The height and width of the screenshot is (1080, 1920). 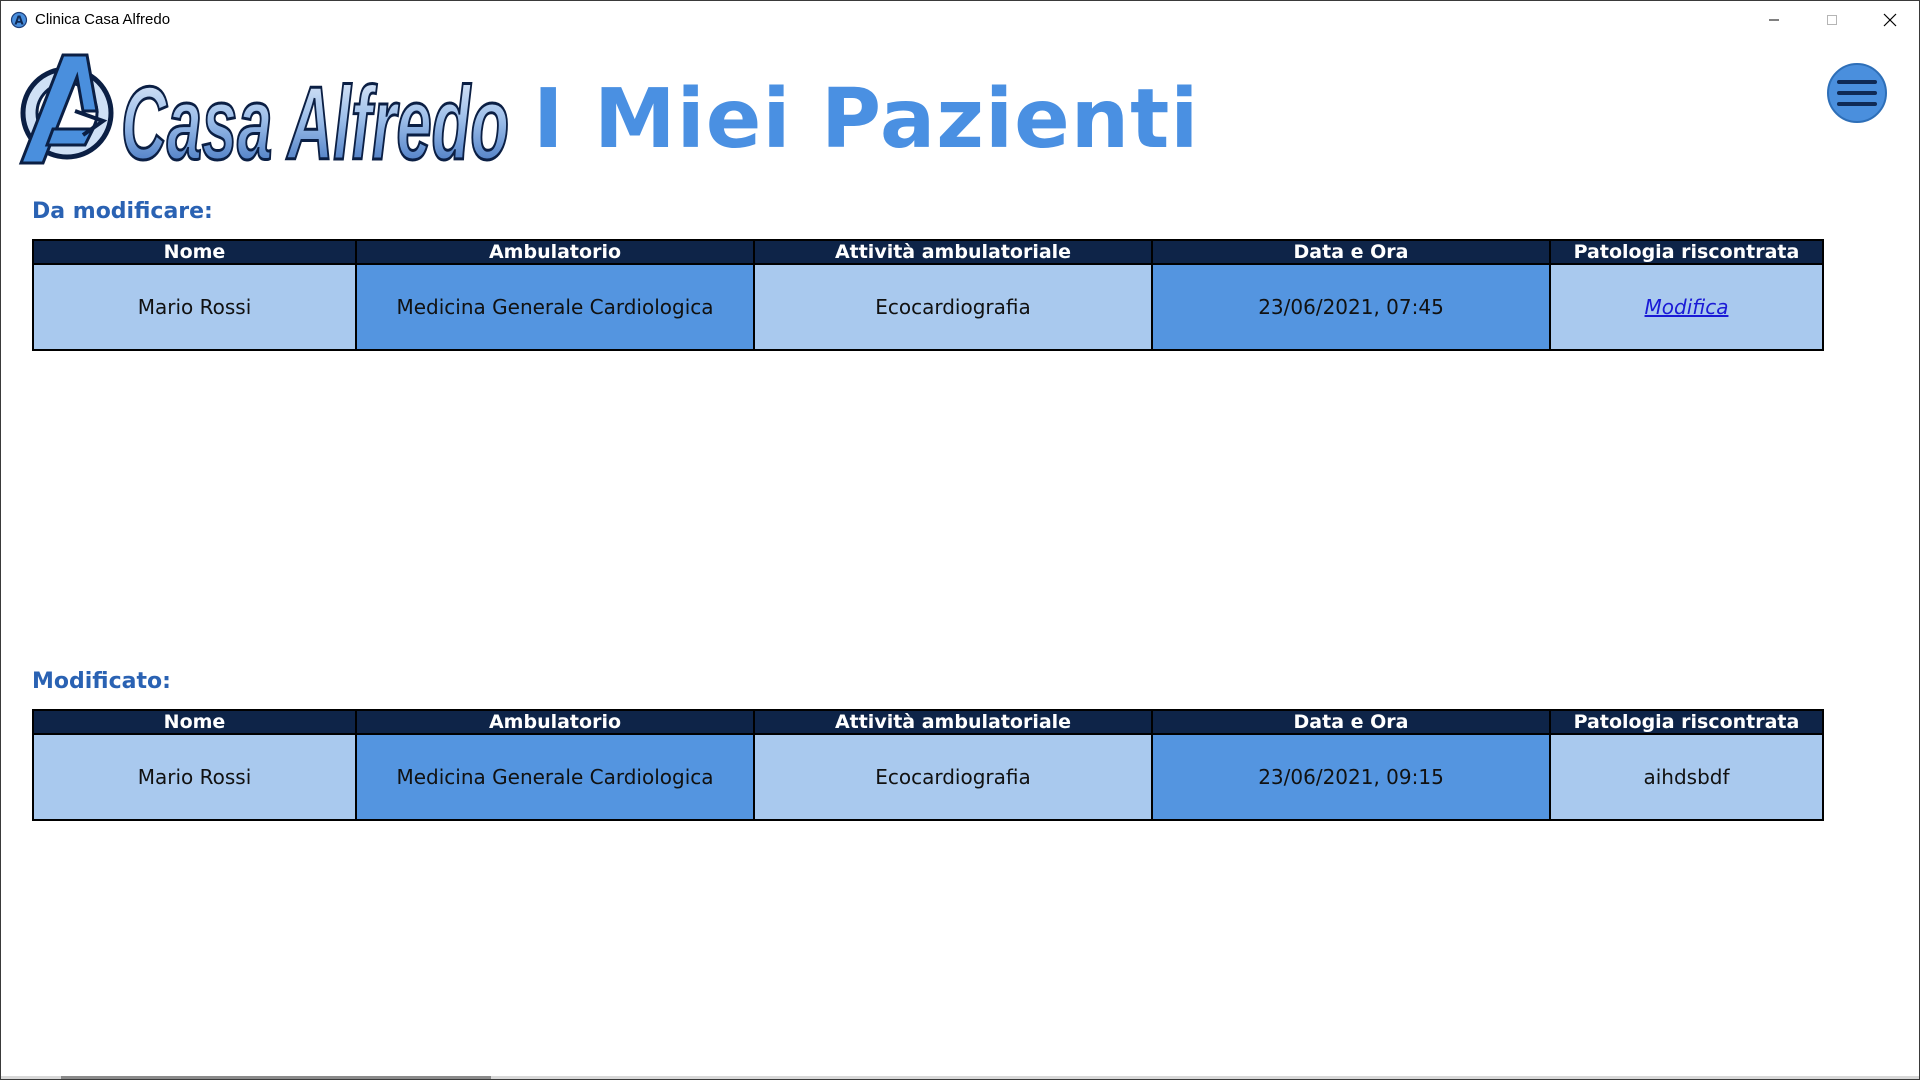 I want to click on cell-data-ora: 23/06/2021, 09:15, so click(x=1351, y=777).